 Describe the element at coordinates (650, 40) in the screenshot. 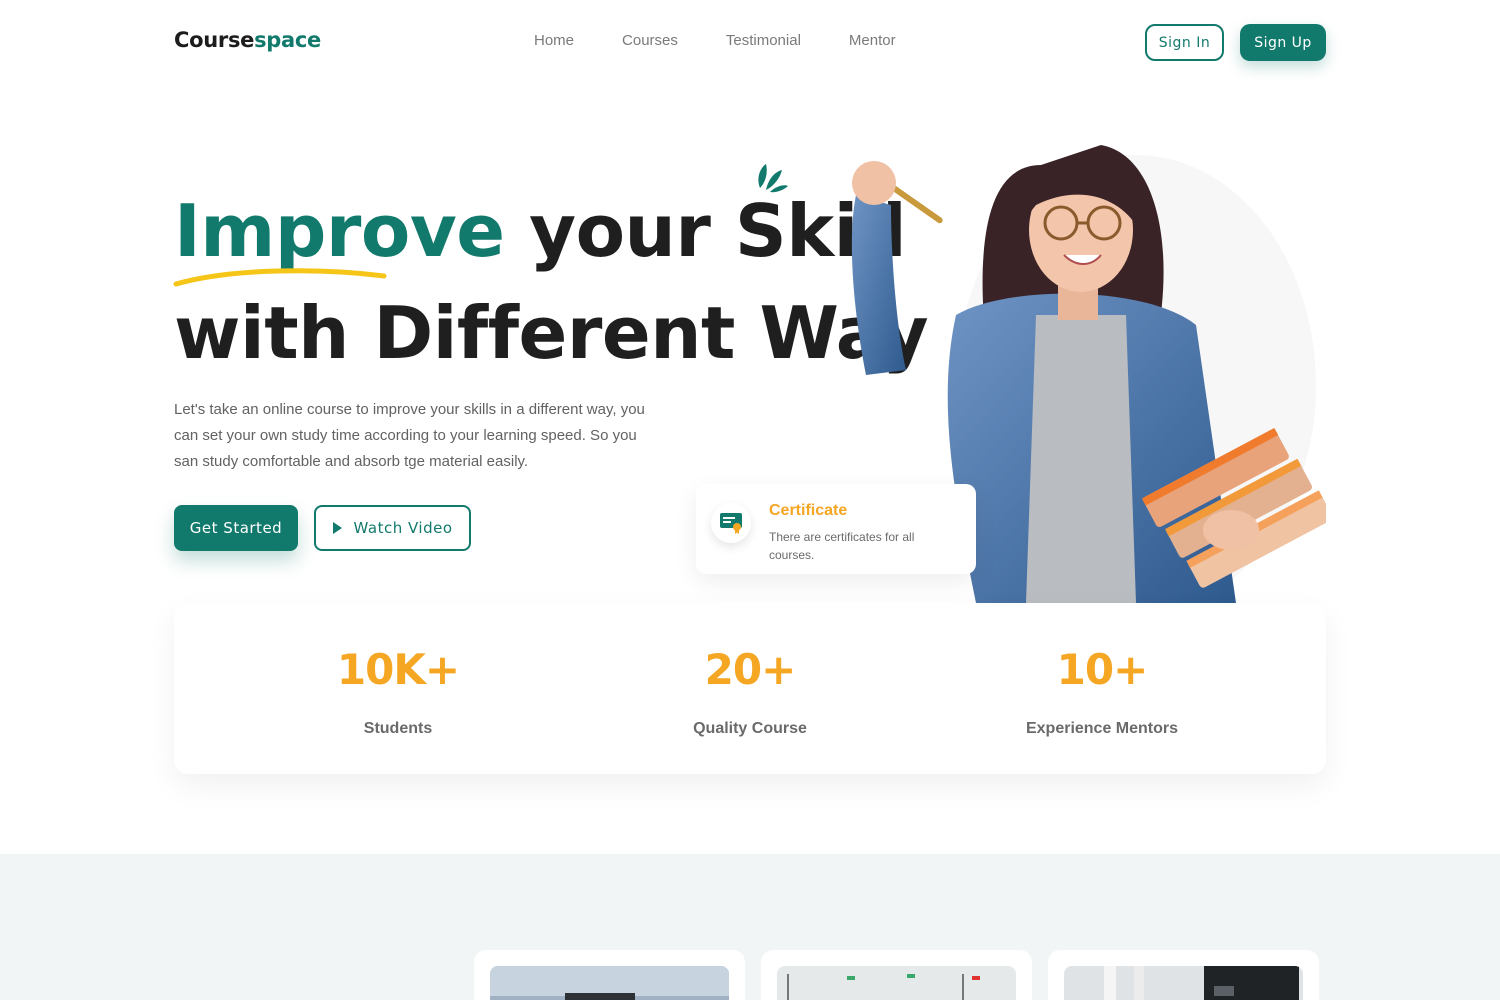

I see `nav-link-courses: Courses` at that location.